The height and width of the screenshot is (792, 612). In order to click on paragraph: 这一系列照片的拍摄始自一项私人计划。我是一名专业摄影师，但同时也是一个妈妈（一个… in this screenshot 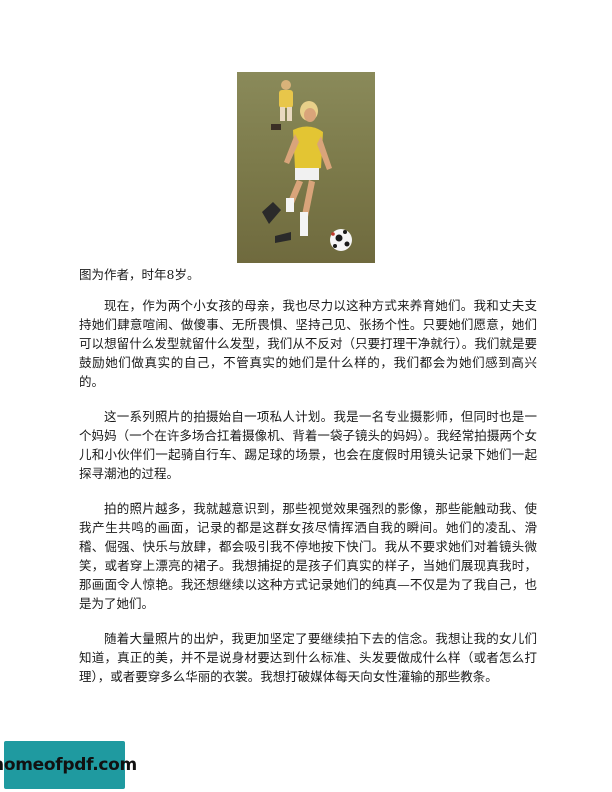, I will do `click(308, 445)`.